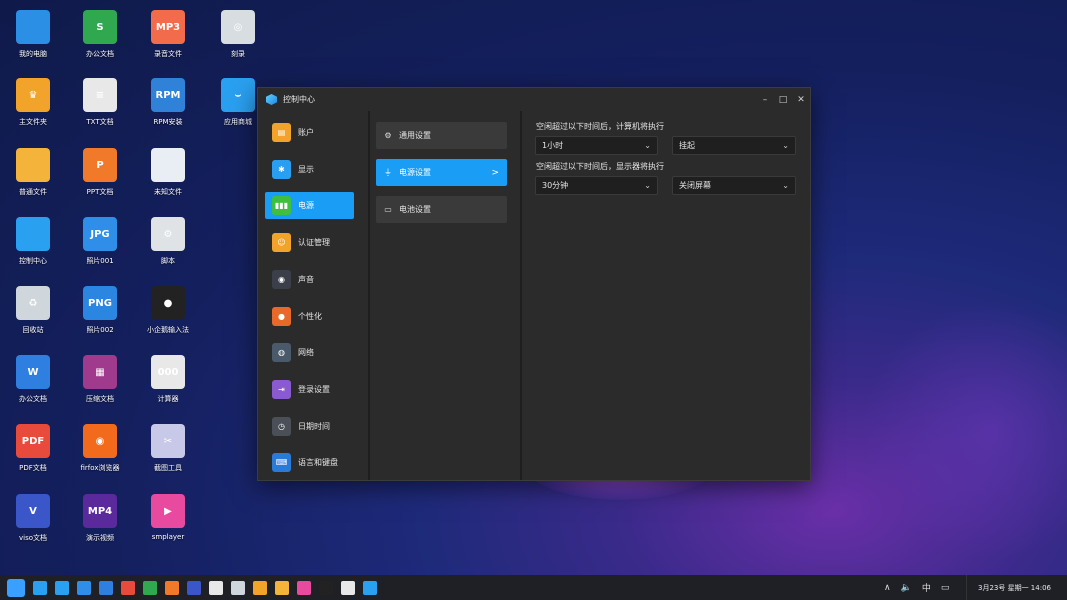 The height and width of the screenshot is (600, 1067). Describe the element at coordinates (596, 185) in the screenshot. I see `display-idle-time-select: 30分钟 ⌄` at that location.